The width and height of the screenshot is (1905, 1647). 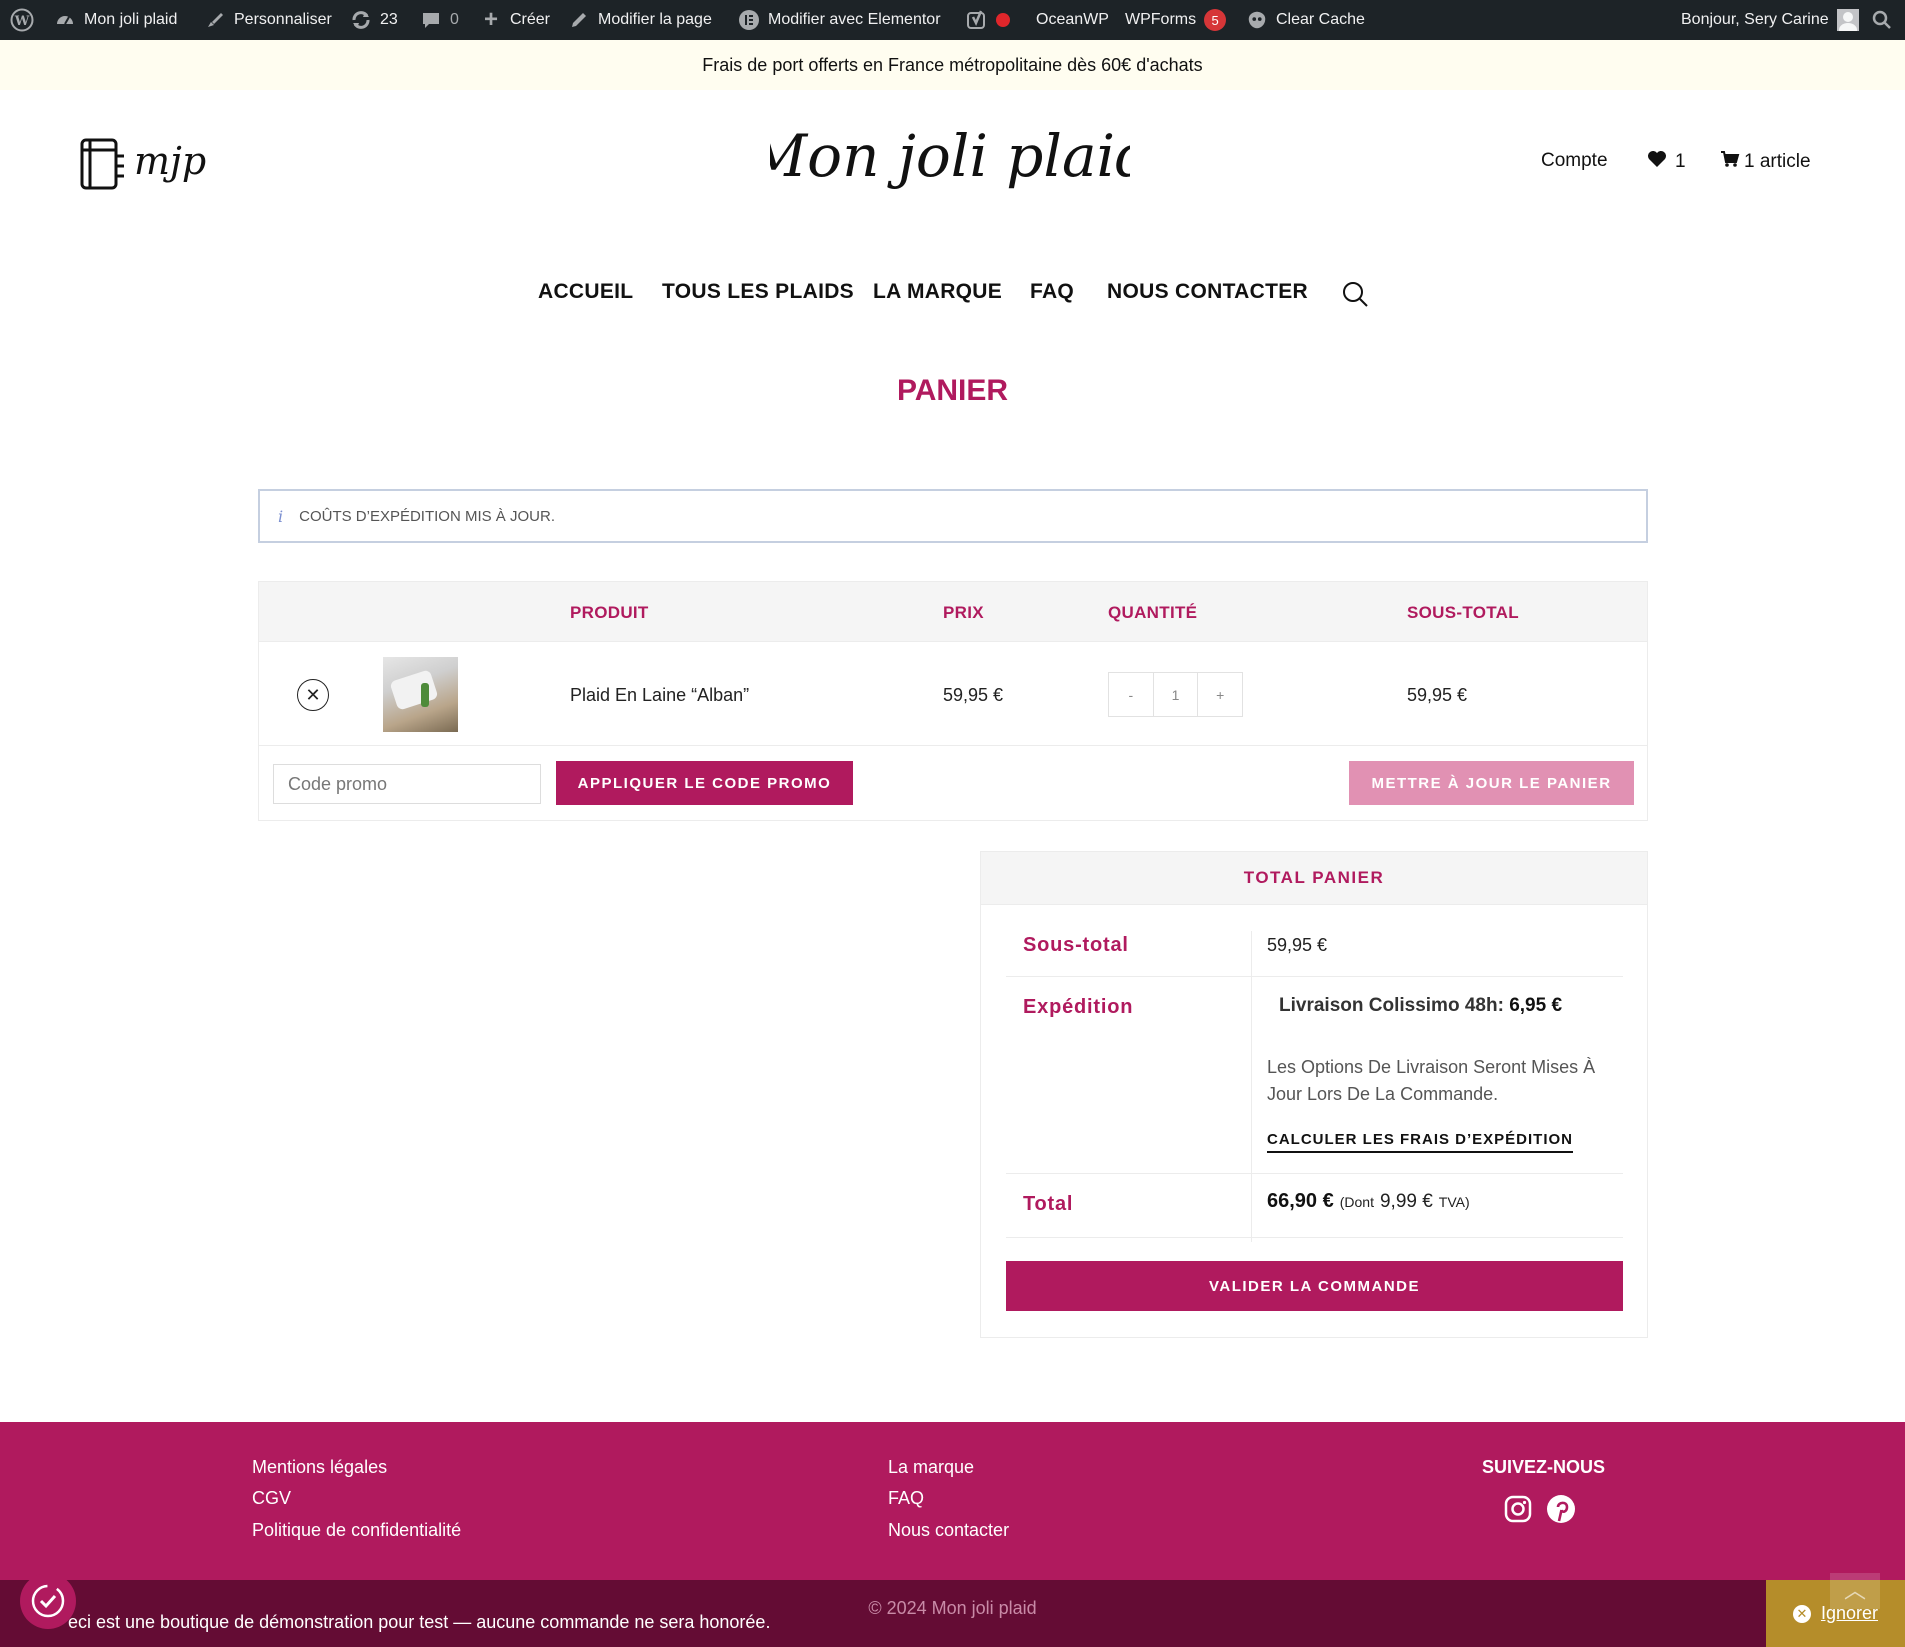 I want to click on cookie-consent-button, so click(x=48, y=1601).